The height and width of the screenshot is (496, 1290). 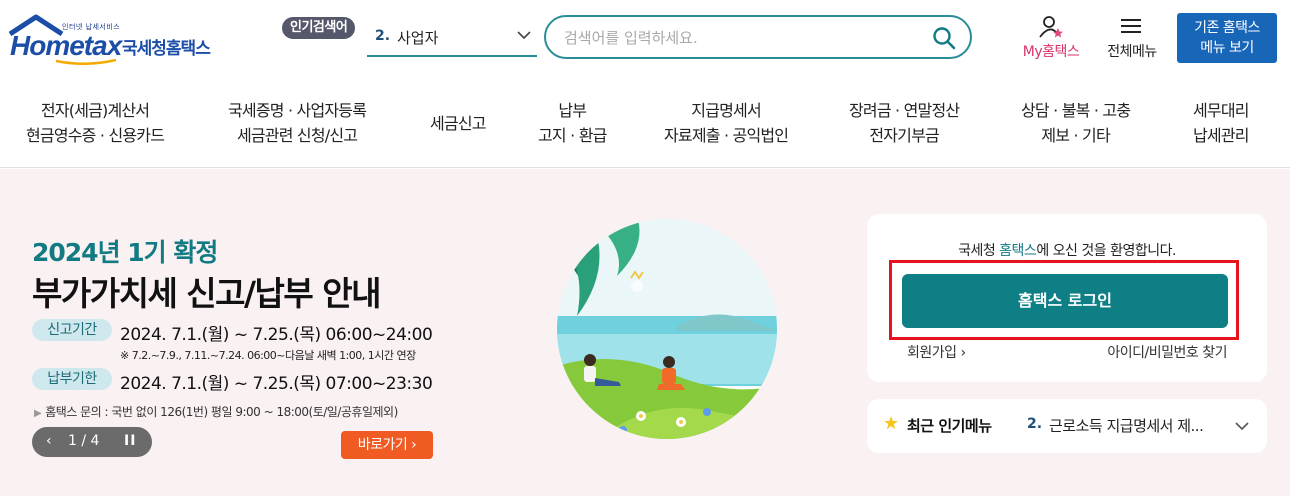 I want to click on logo-swoosh, so click(x=86, y=62).